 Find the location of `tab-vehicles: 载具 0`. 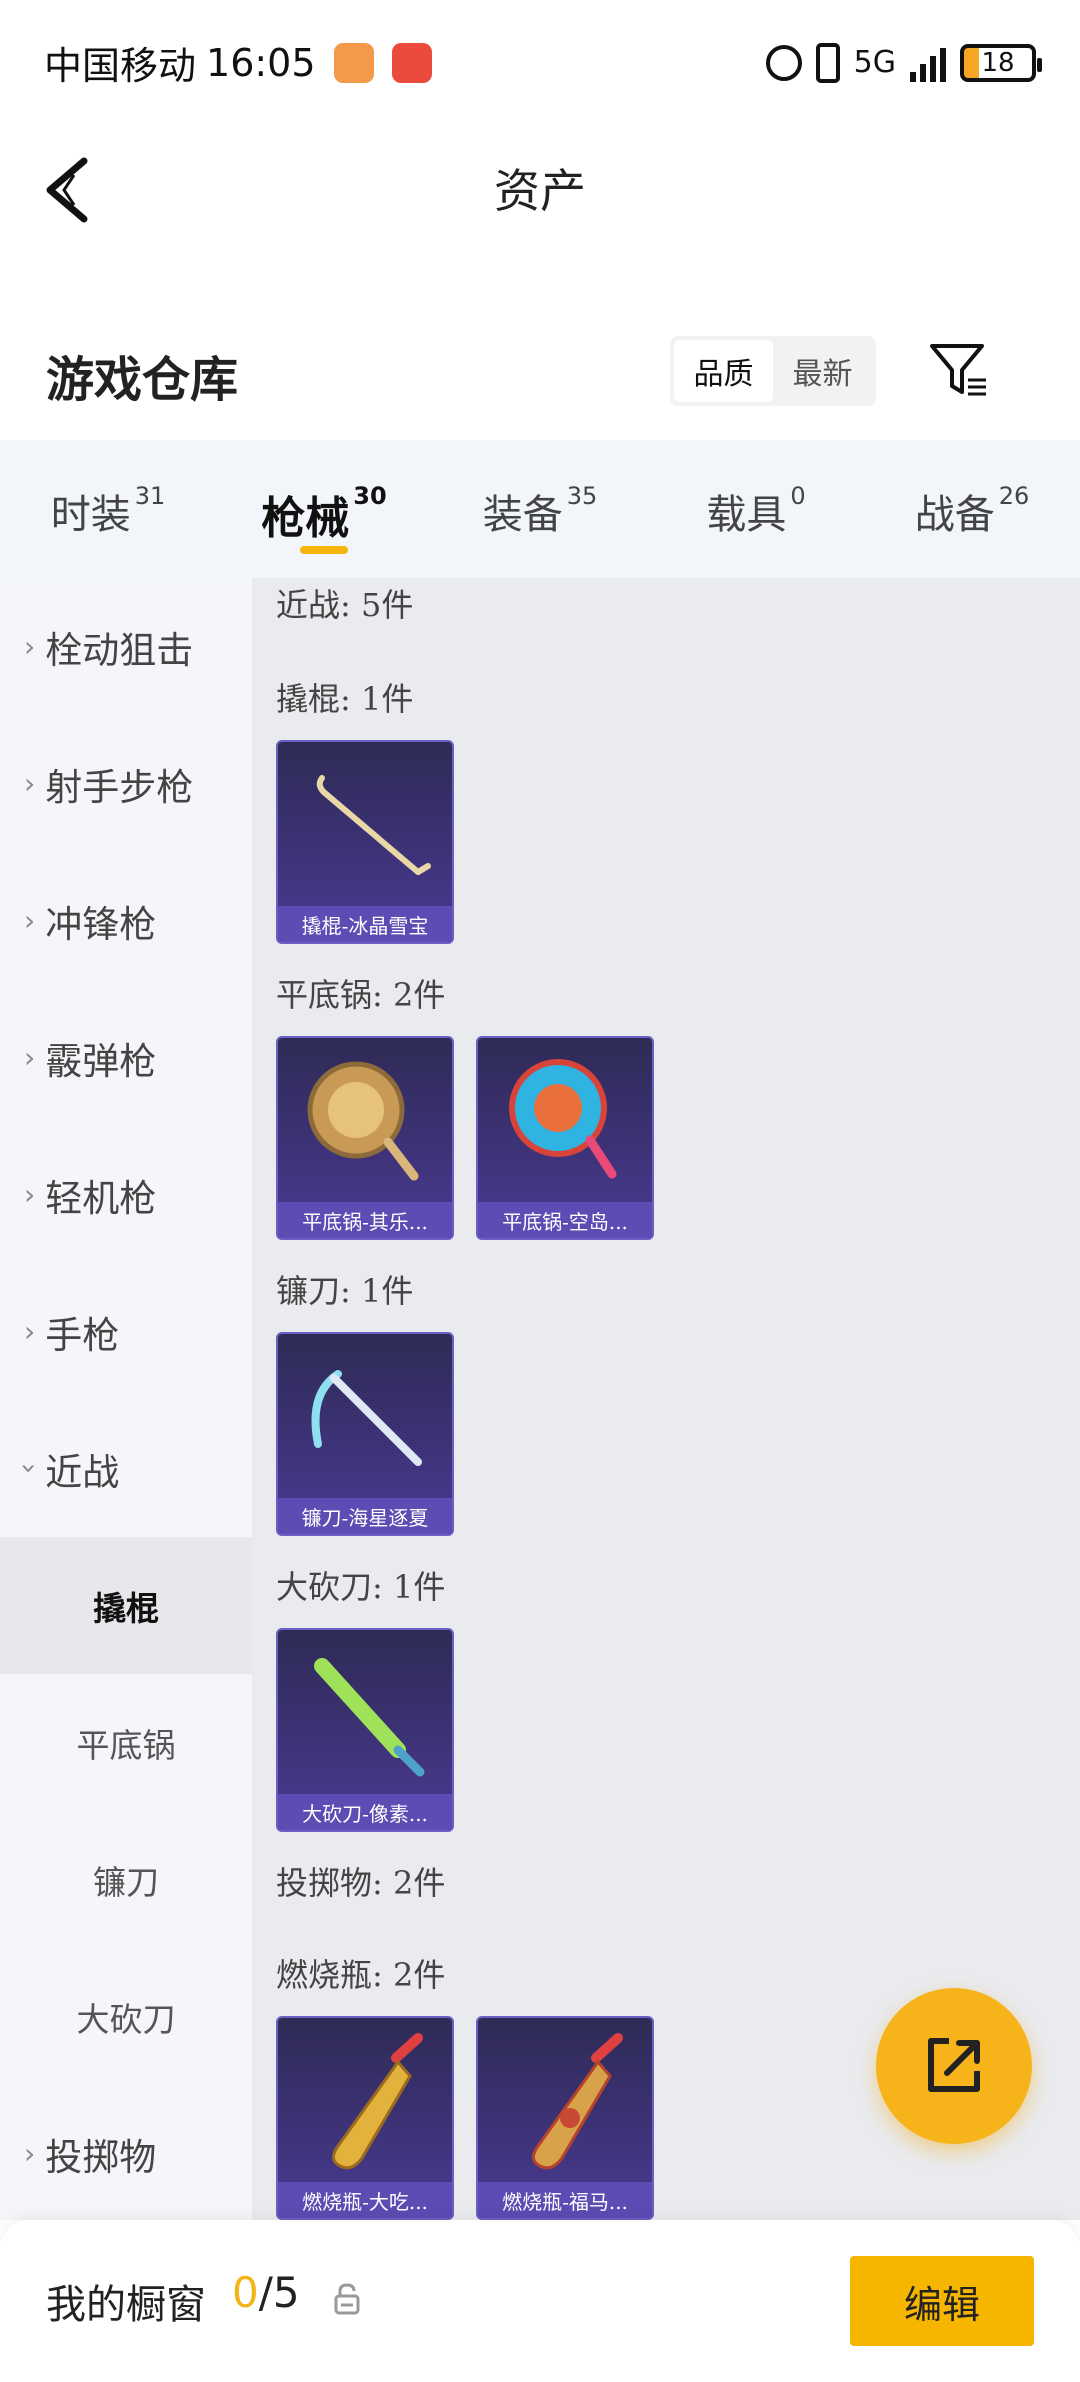

tab-vehicles: 载具 0 is located at coordinates (756, 509).